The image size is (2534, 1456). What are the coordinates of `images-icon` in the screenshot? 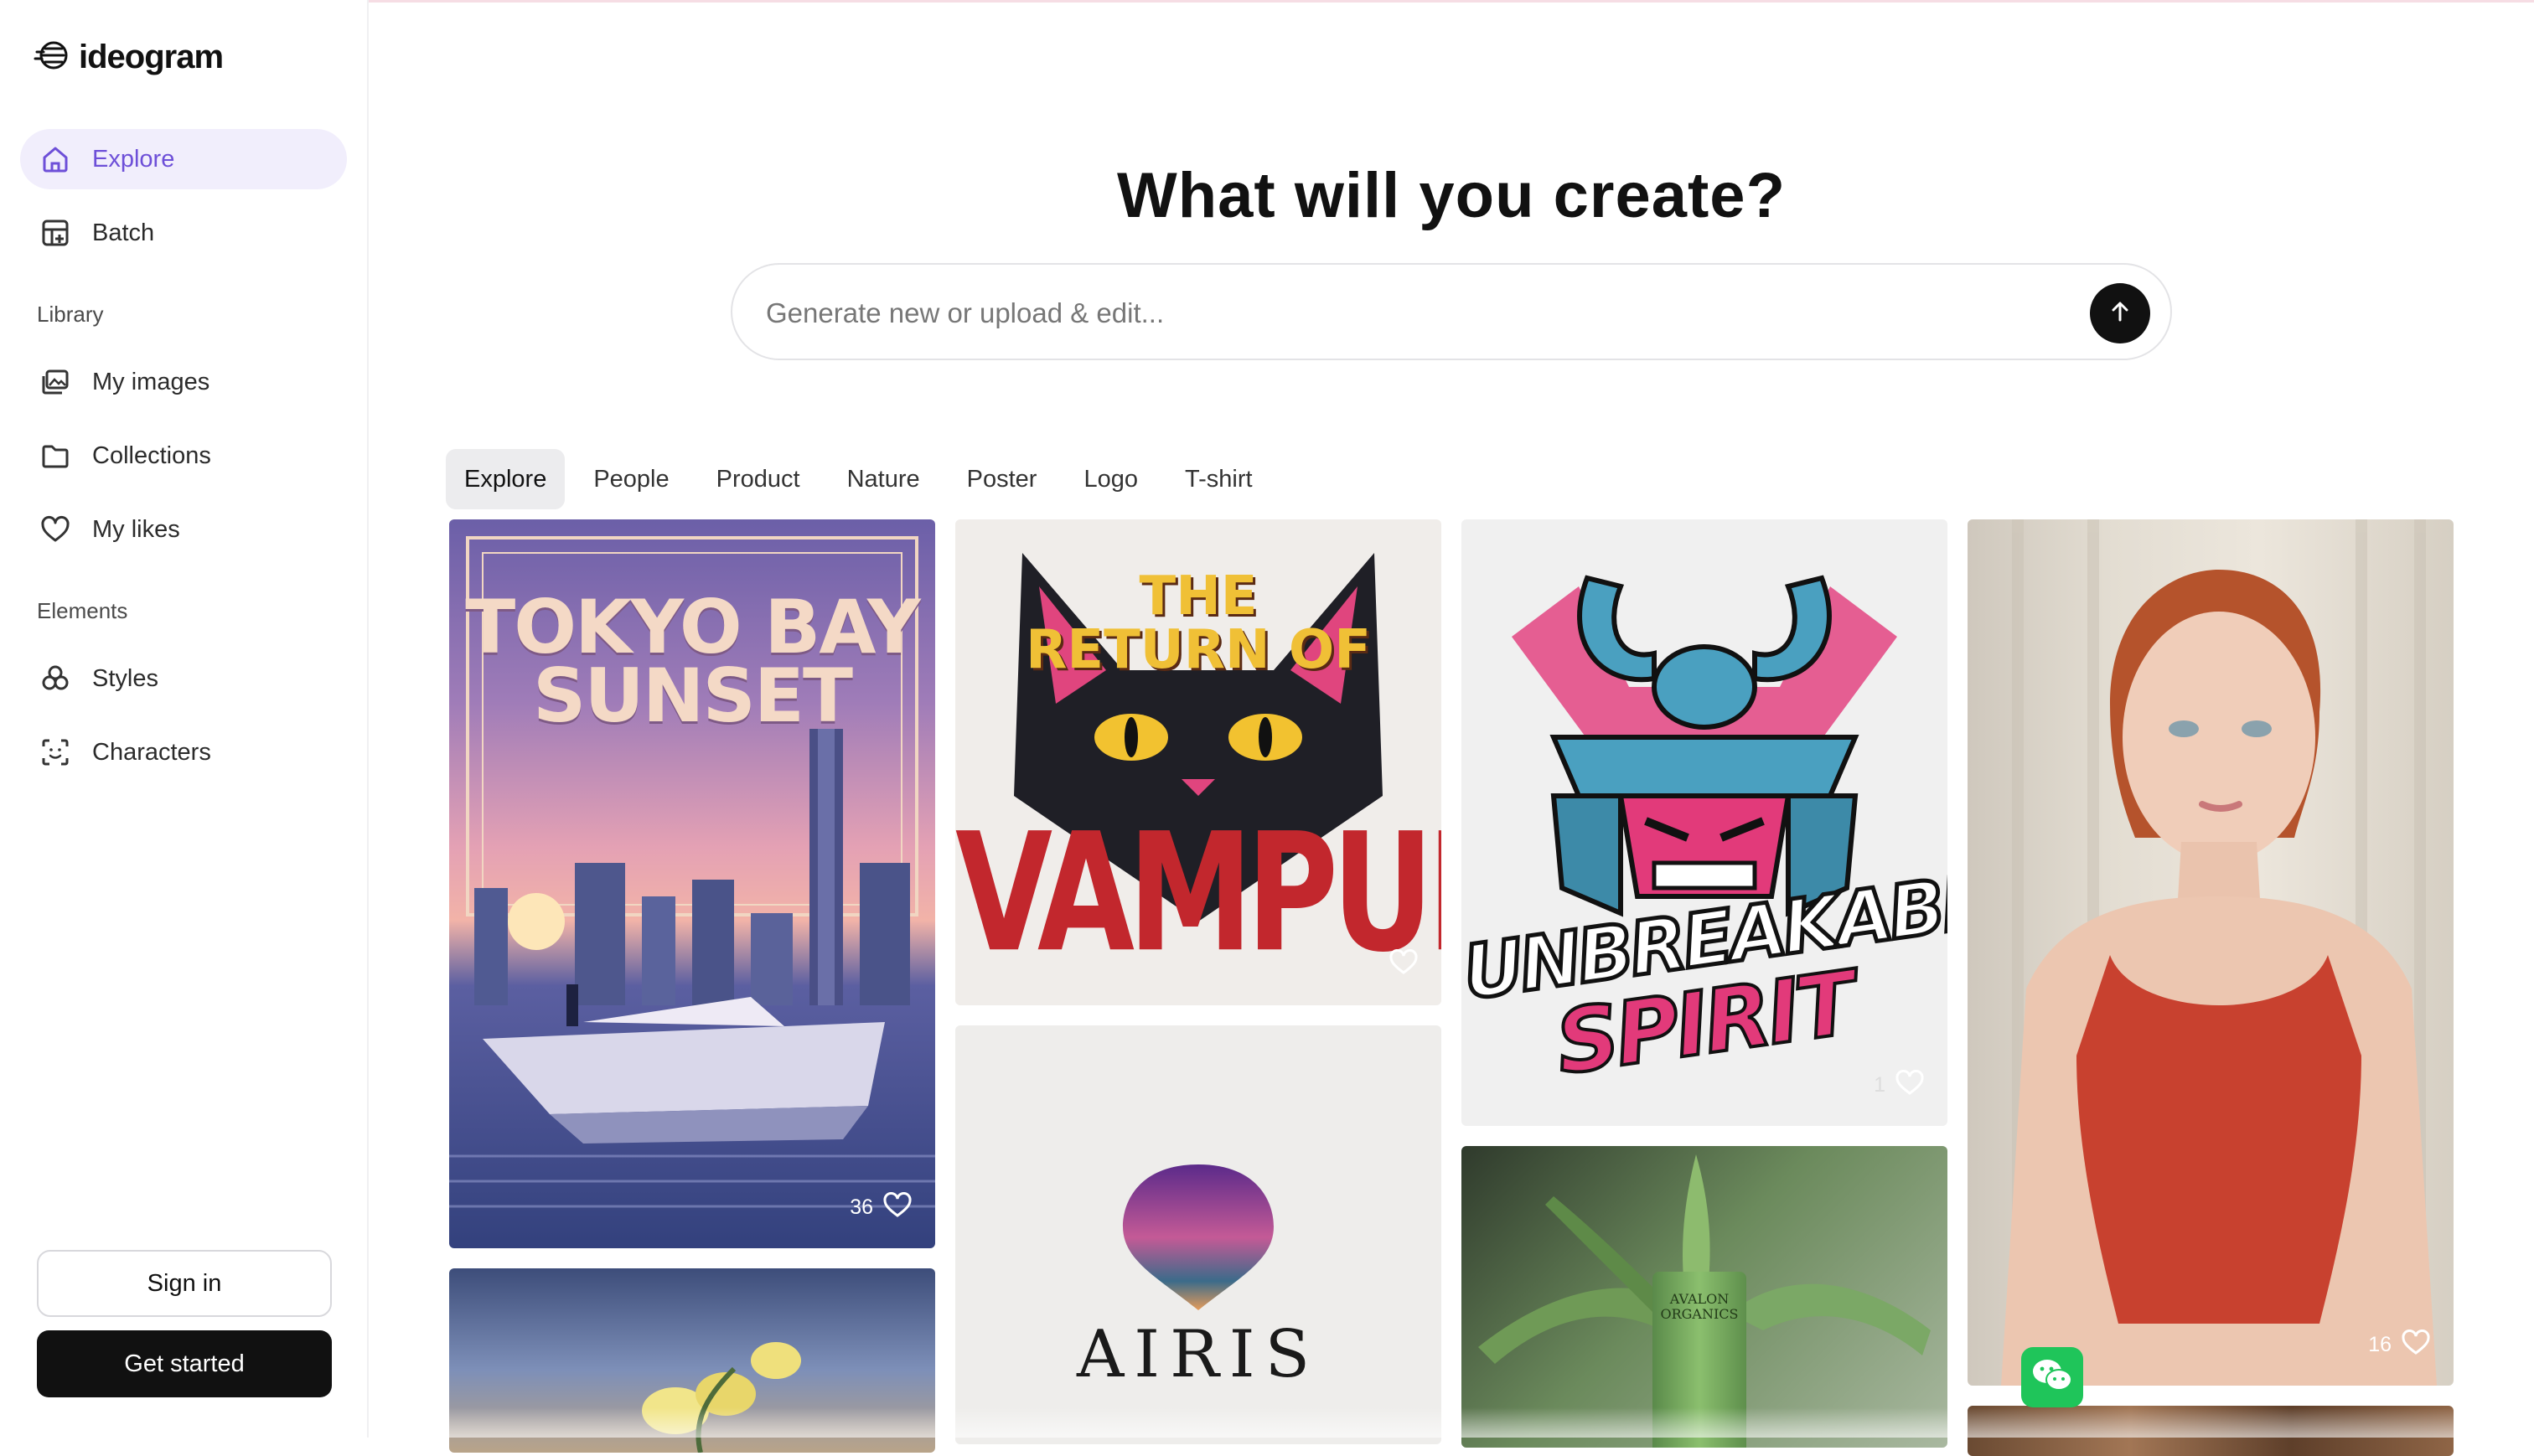 It's located at (55, 382).